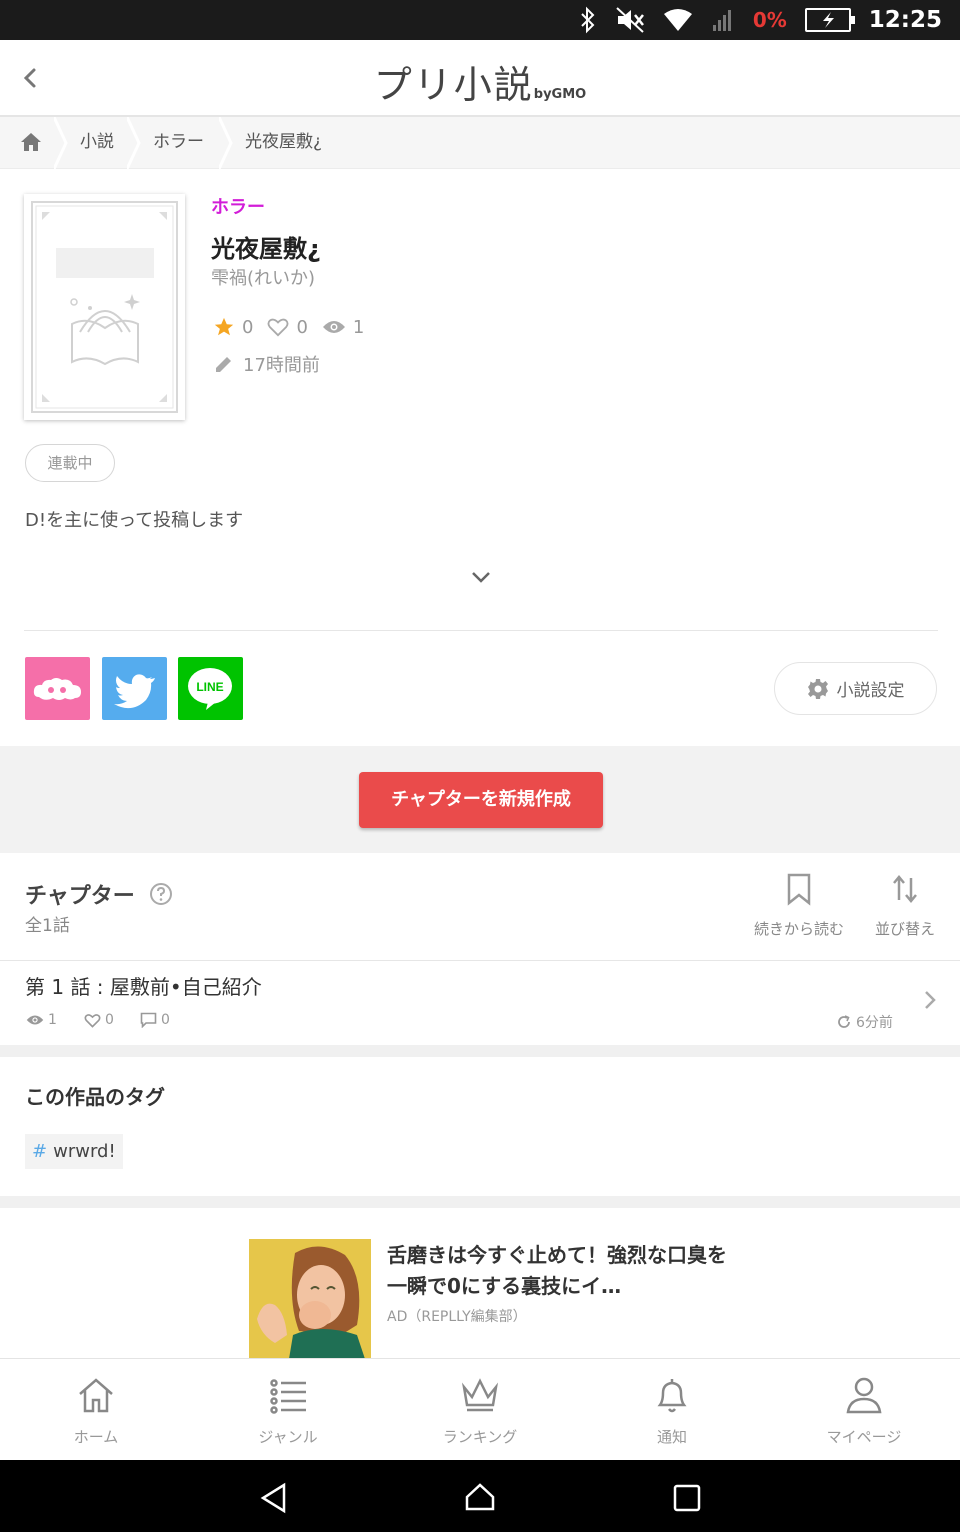 This screenshot has width=960, height=1532. What do you see at coordinates (288, 1437) in the screenshot?
I see `nav-genre-label: ジャンル` at bounding box center [288, 1437].